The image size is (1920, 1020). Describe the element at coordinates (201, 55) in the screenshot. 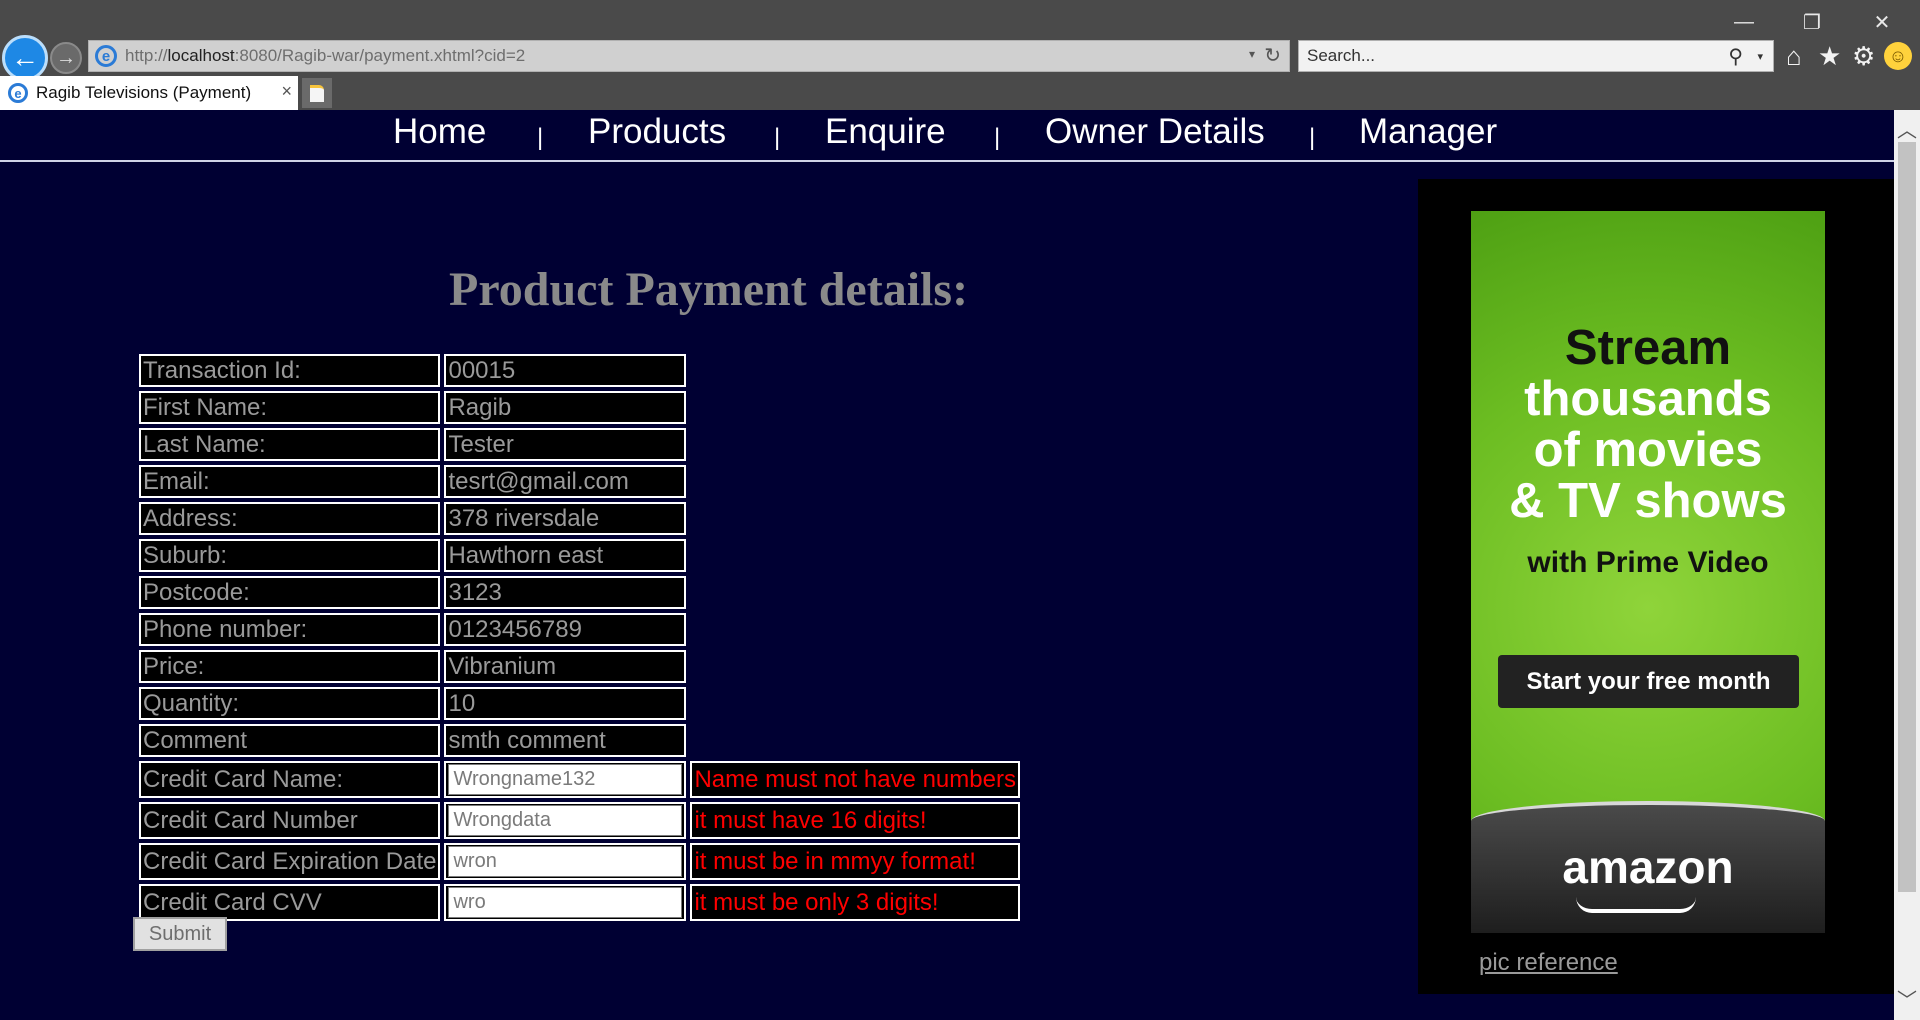

I see `url-host: localhost` at that location.